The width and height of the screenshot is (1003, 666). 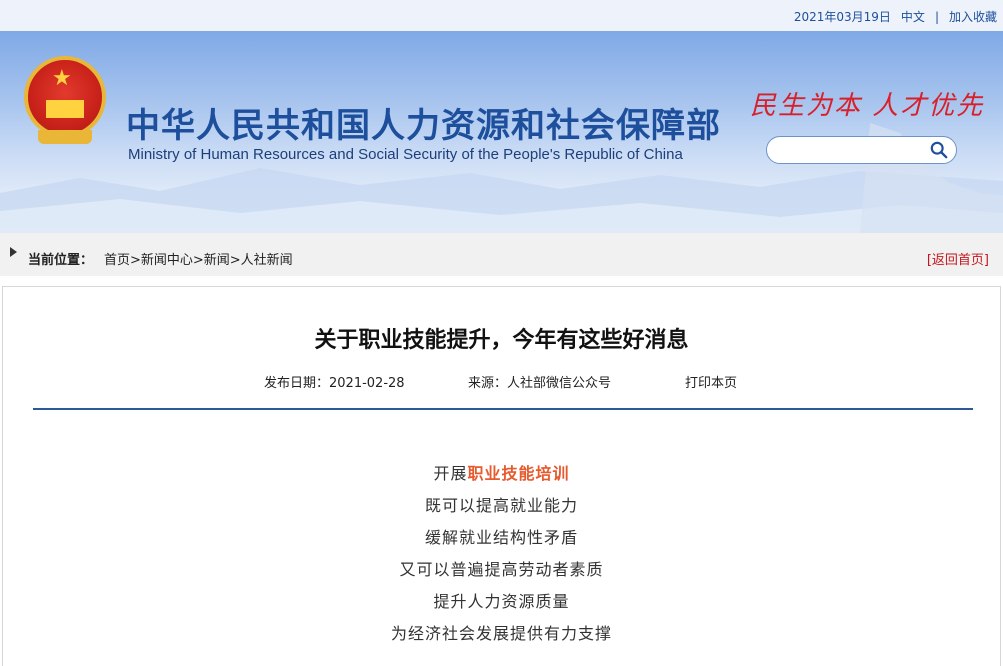 I want to click on search-box, so click(x=861, y=150).